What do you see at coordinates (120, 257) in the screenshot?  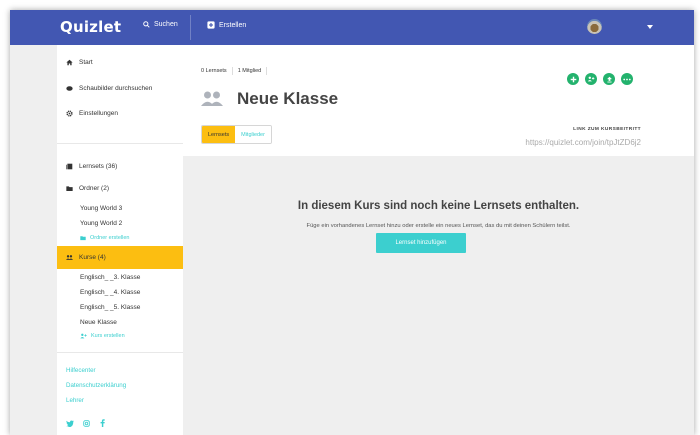 I see `sidebar-item-courses: Kurse (4)` at bounding box center [120, 257].